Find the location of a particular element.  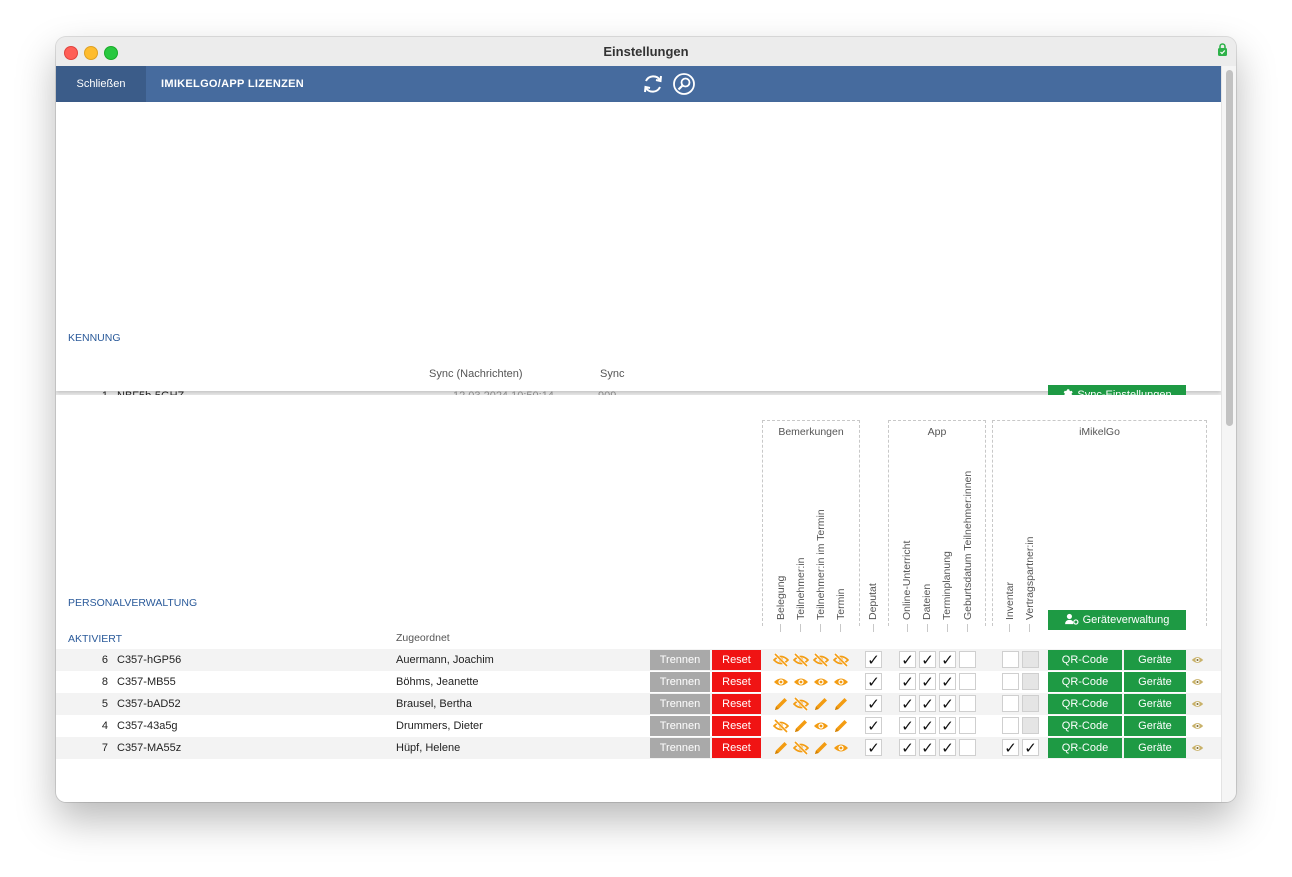

scrollbar-thumb is located at coordinates (1229, 248).